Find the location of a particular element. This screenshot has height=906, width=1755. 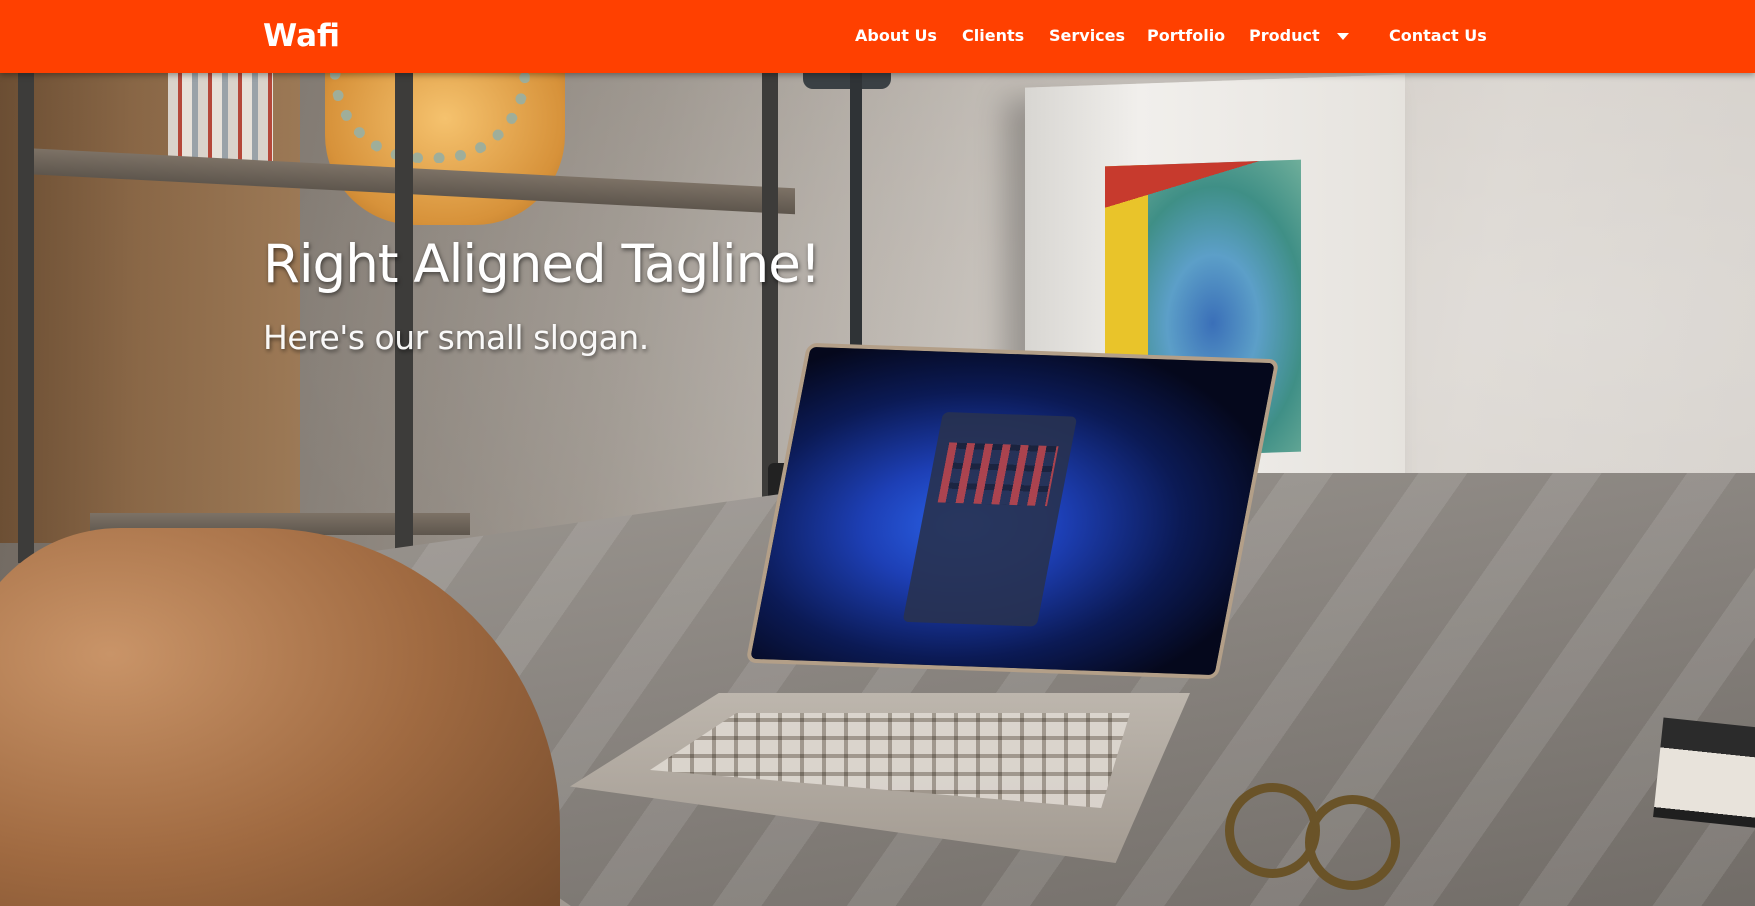

hero-tagline: Right Aligned Tagline! is located at coordinates (542, 264).